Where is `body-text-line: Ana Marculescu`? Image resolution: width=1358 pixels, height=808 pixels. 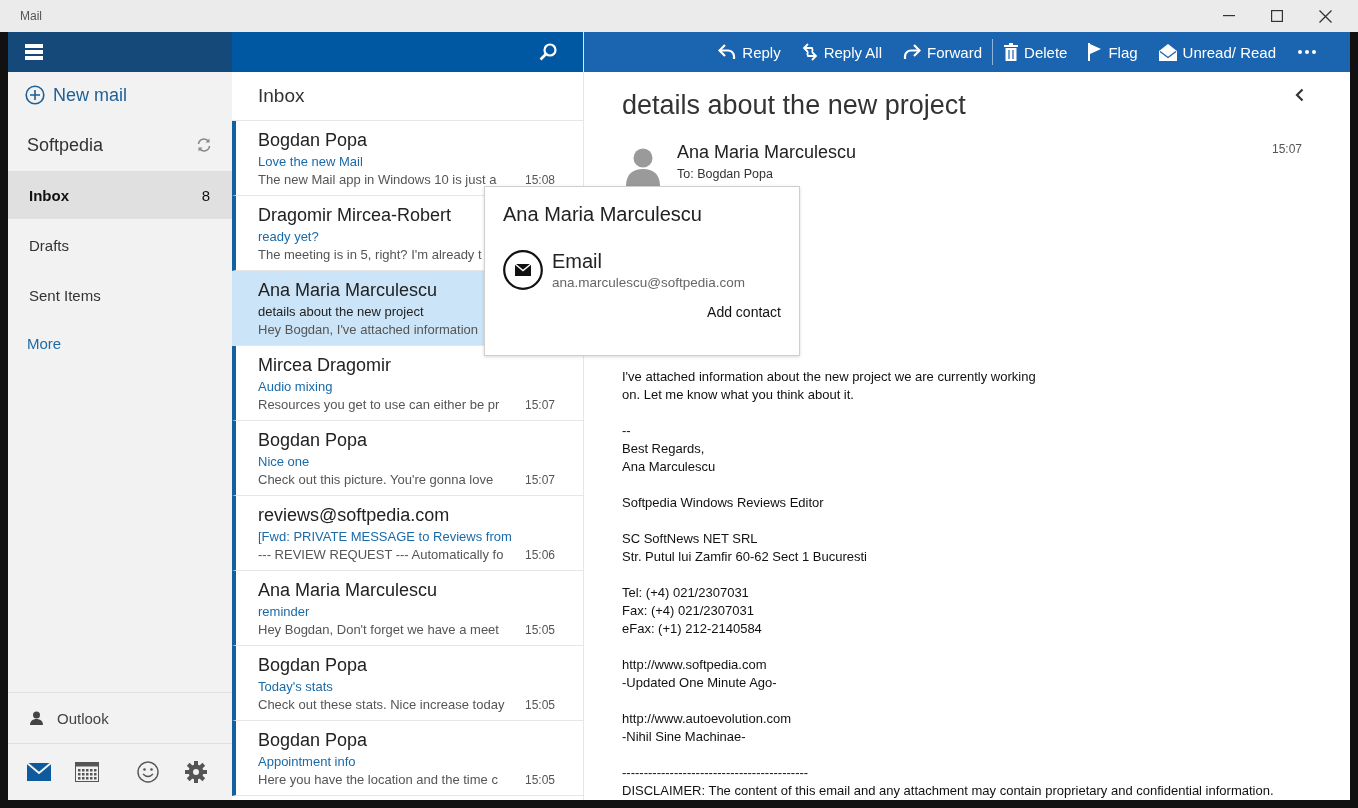
body-text-line: Ana Marculescu is located at coordinates (669, 467).